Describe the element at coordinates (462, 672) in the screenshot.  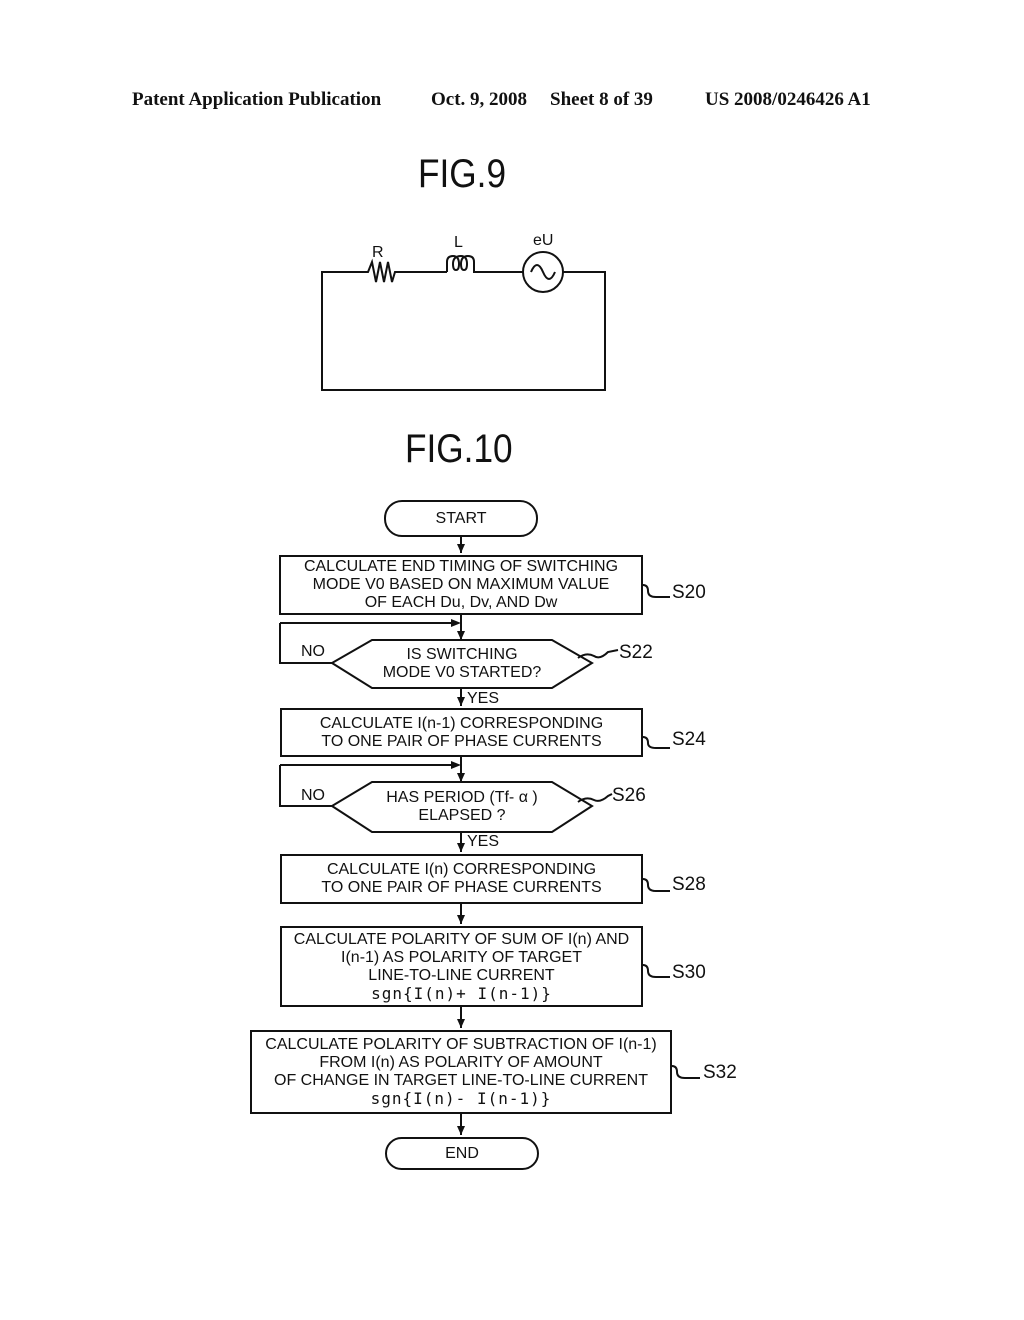
I see `s22-line-2: MODE V0 STARTED?` at that location.